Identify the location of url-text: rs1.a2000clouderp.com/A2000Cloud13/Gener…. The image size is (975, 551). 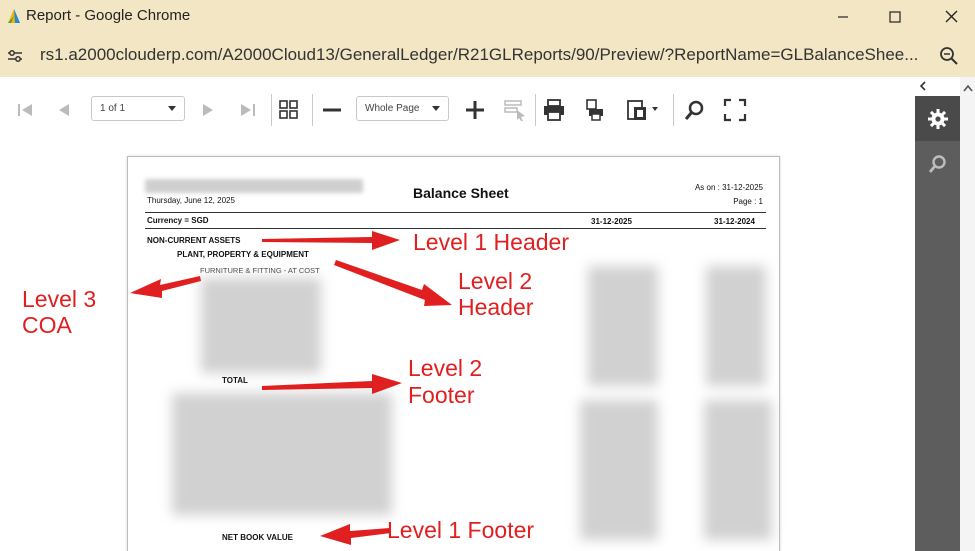
(480, 55).